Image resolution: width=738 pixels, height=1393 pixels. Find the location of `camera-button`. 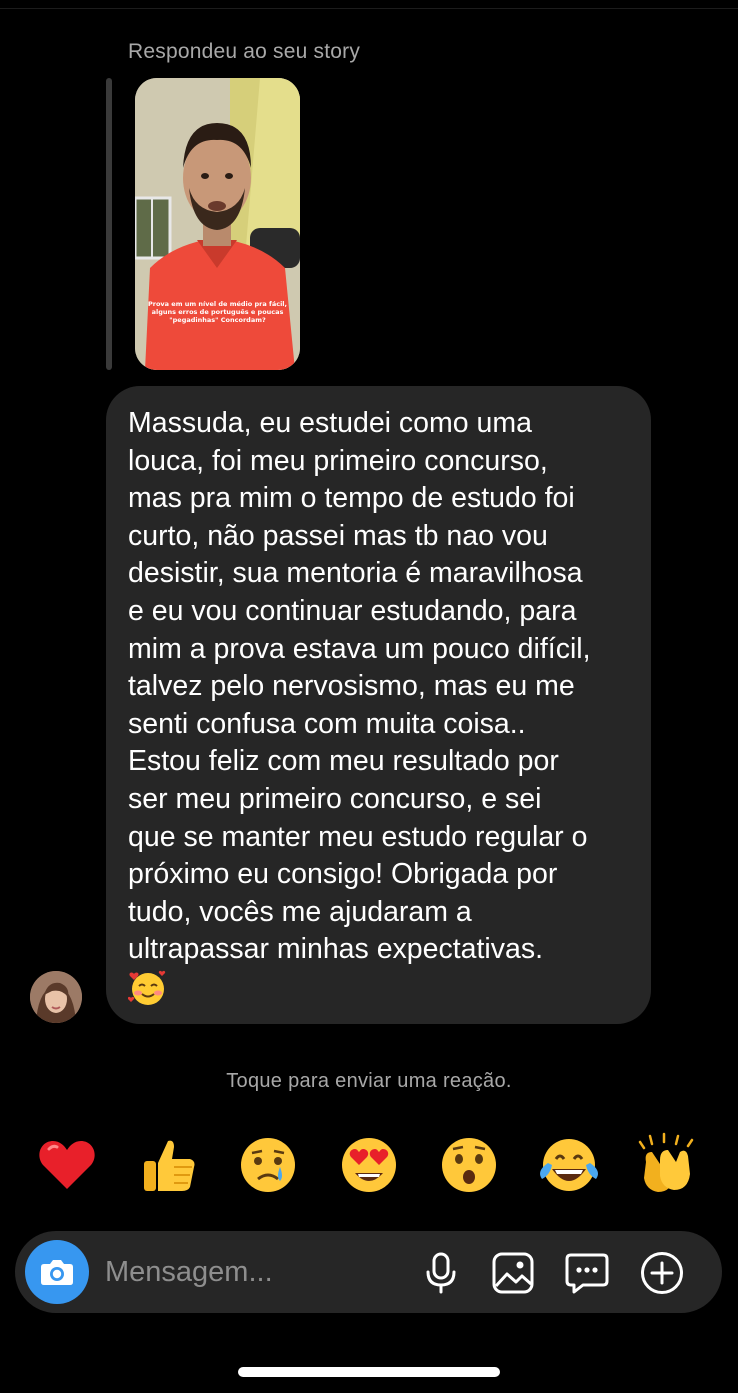

camera-button is located at coordinates (57, 1272).